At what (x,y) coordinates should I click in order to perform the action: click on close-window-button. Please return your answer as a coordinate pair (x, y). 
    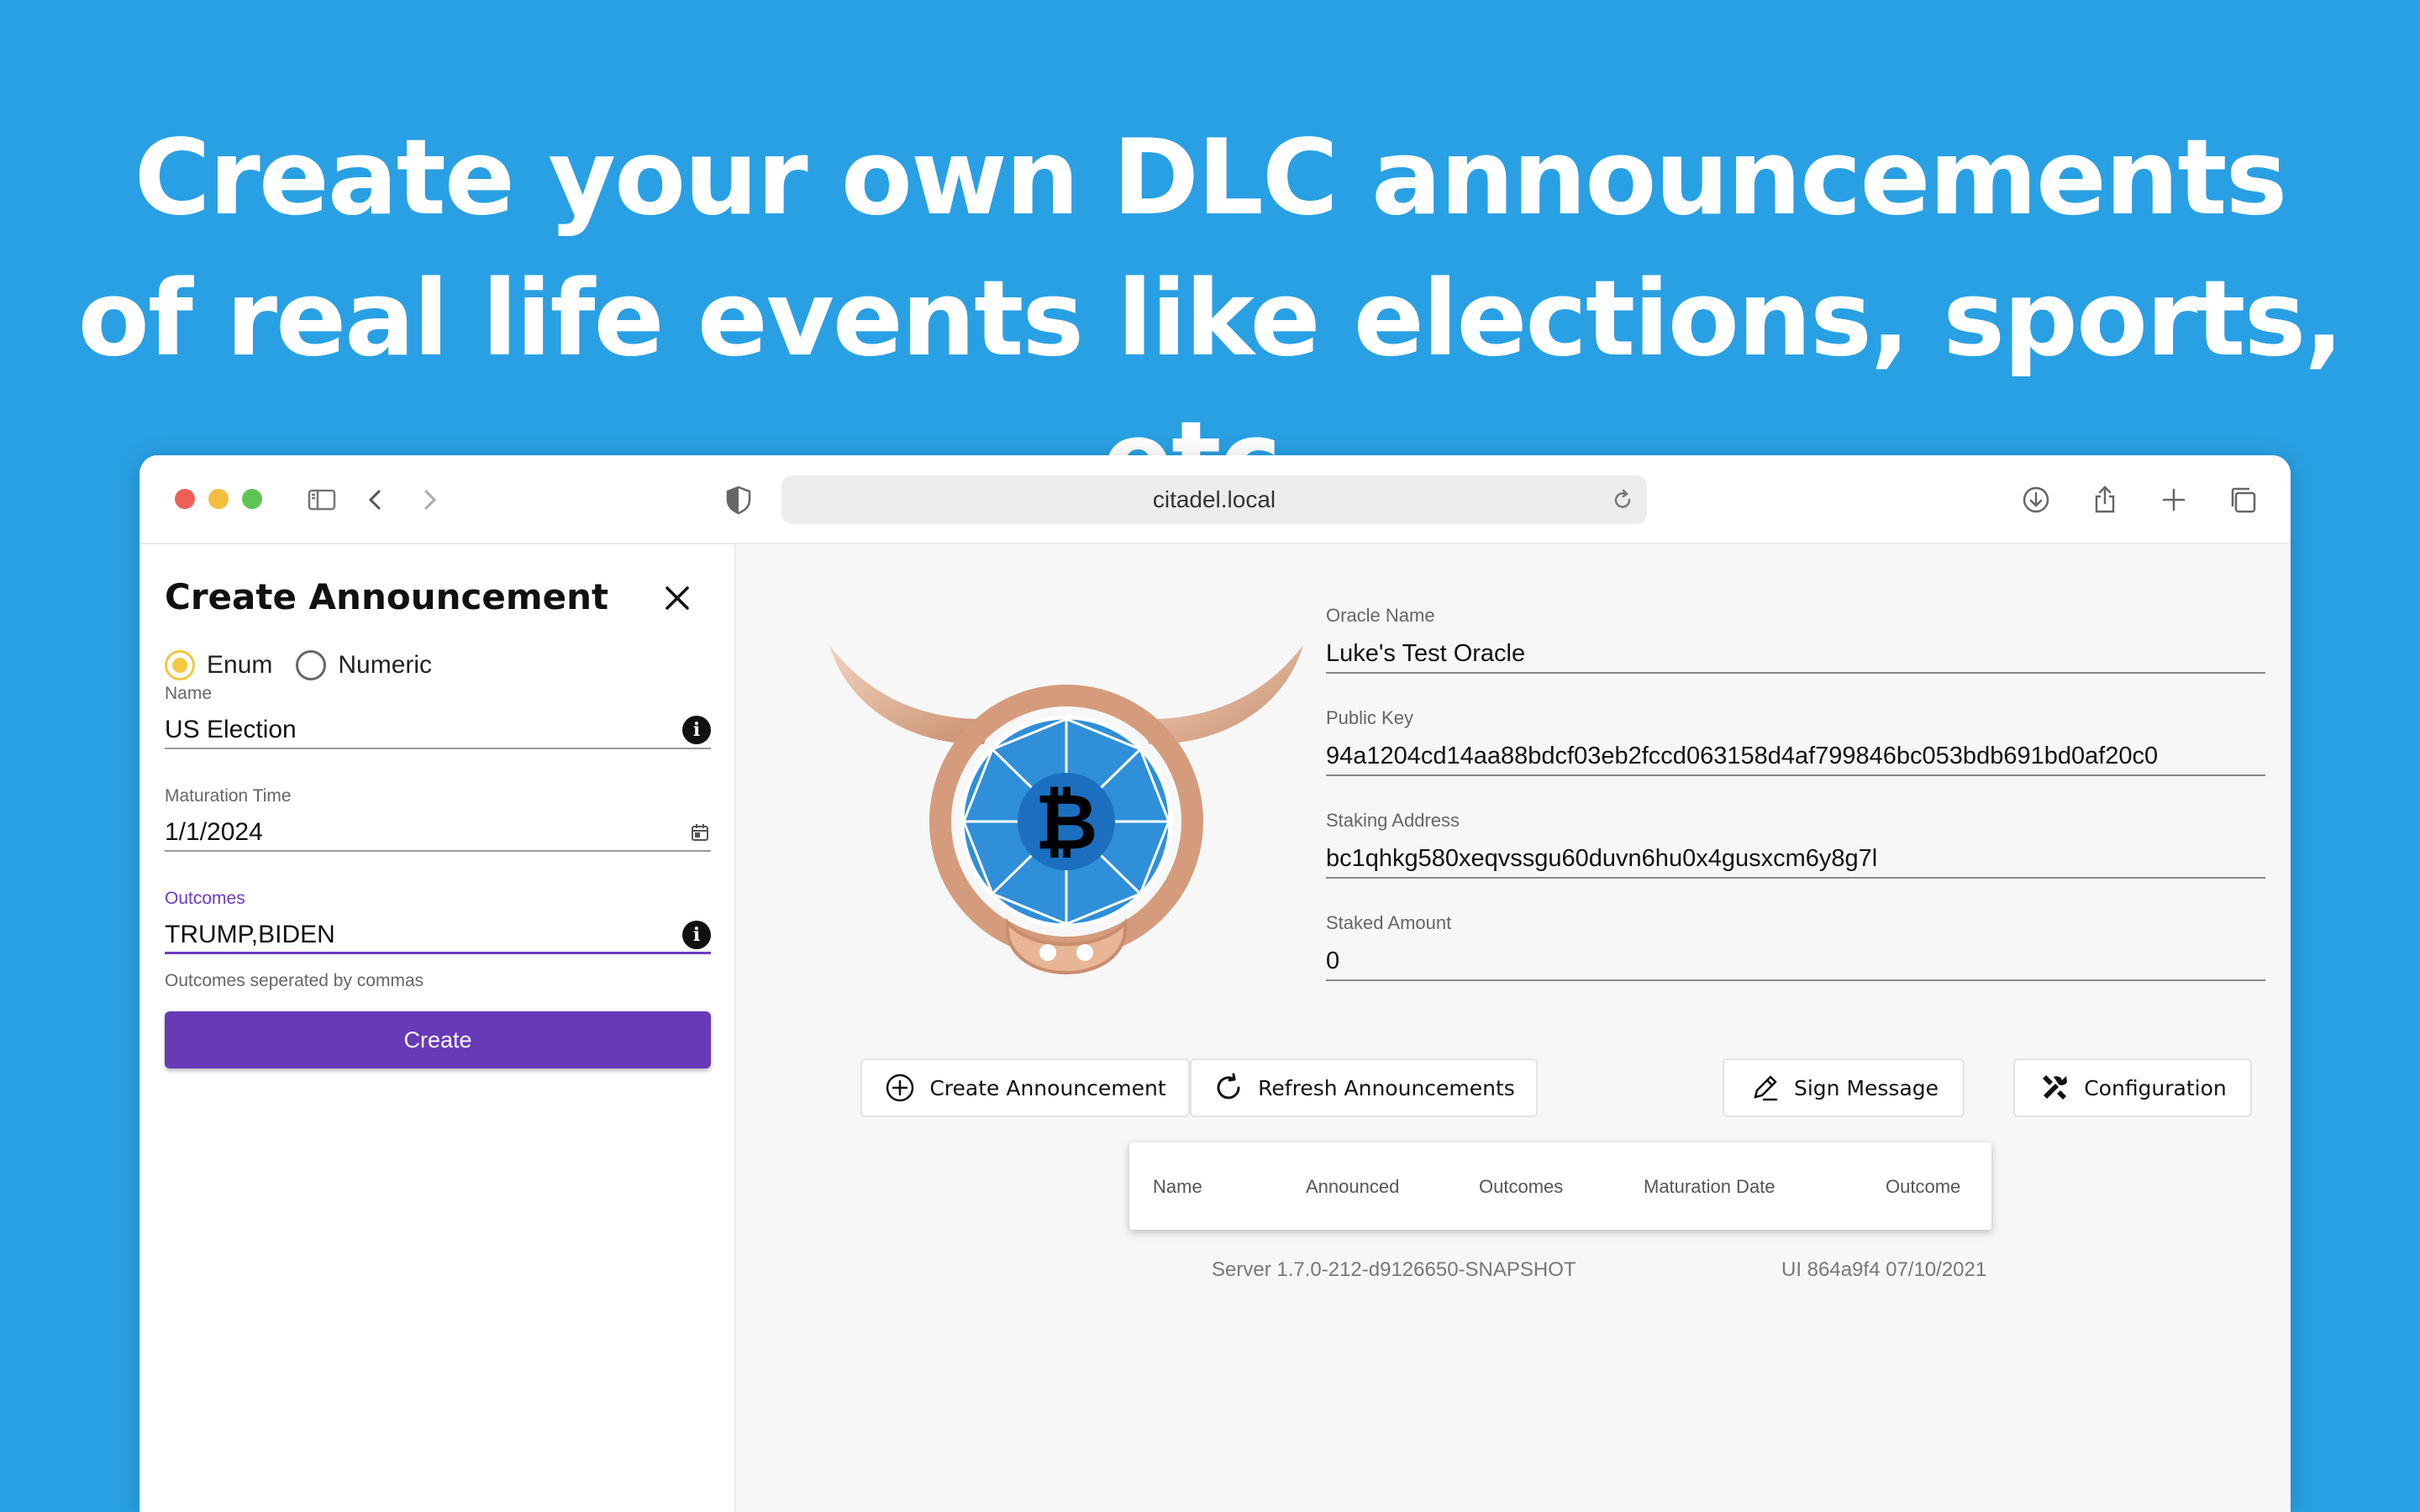
    Looking at the image, I should click on (185, 499).